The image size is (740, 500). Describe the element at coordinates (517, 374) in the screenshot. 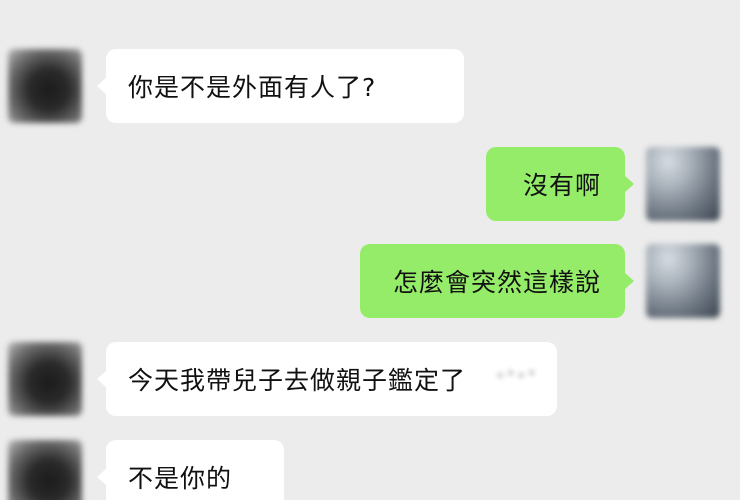

I see `blurred-remnant` at that location.